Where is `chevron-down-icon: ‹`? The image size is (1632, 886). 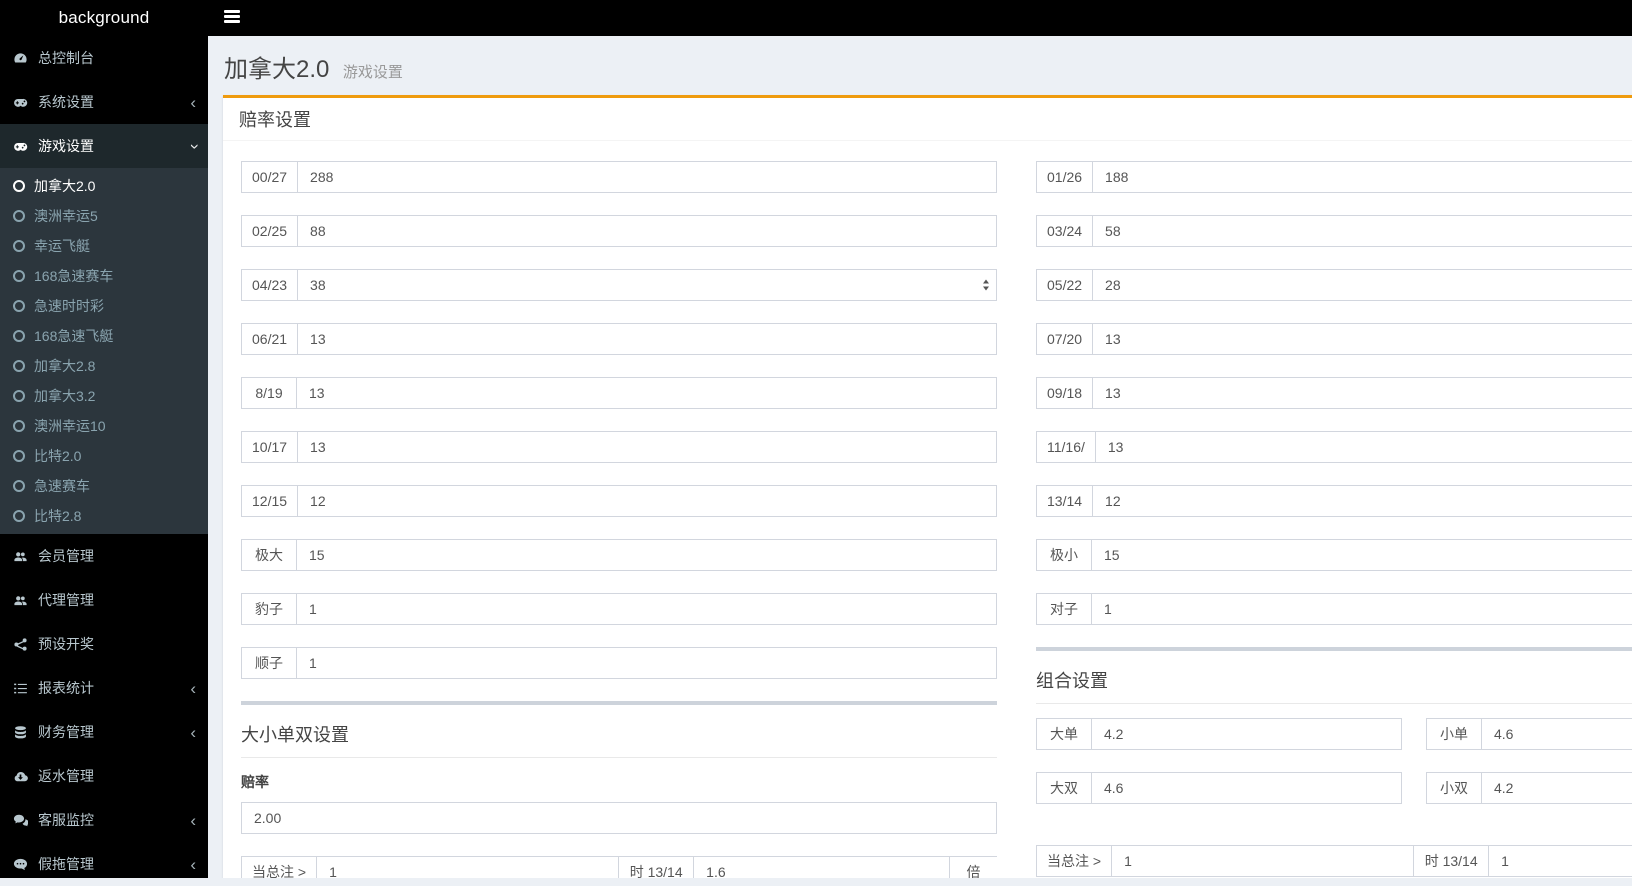 chevron-down-icon: ‹ is located at coordinates (193, 146).